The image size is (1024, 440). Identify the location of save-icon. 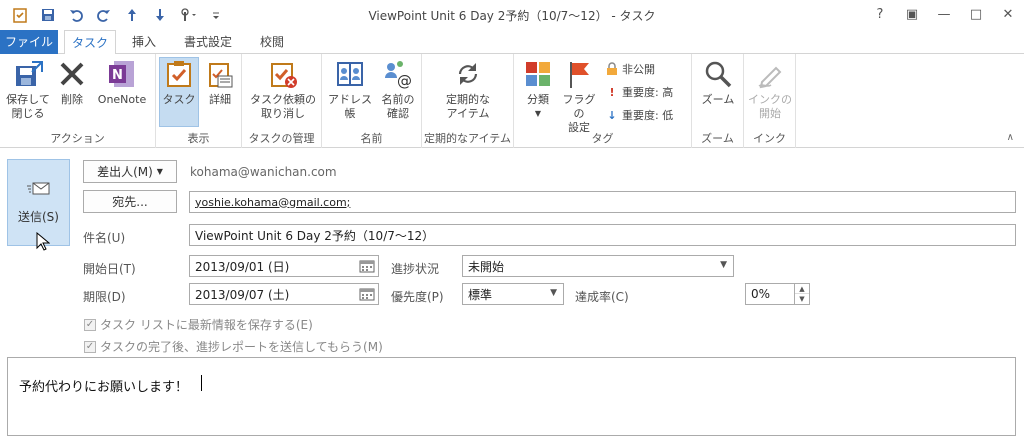
(48, 15).